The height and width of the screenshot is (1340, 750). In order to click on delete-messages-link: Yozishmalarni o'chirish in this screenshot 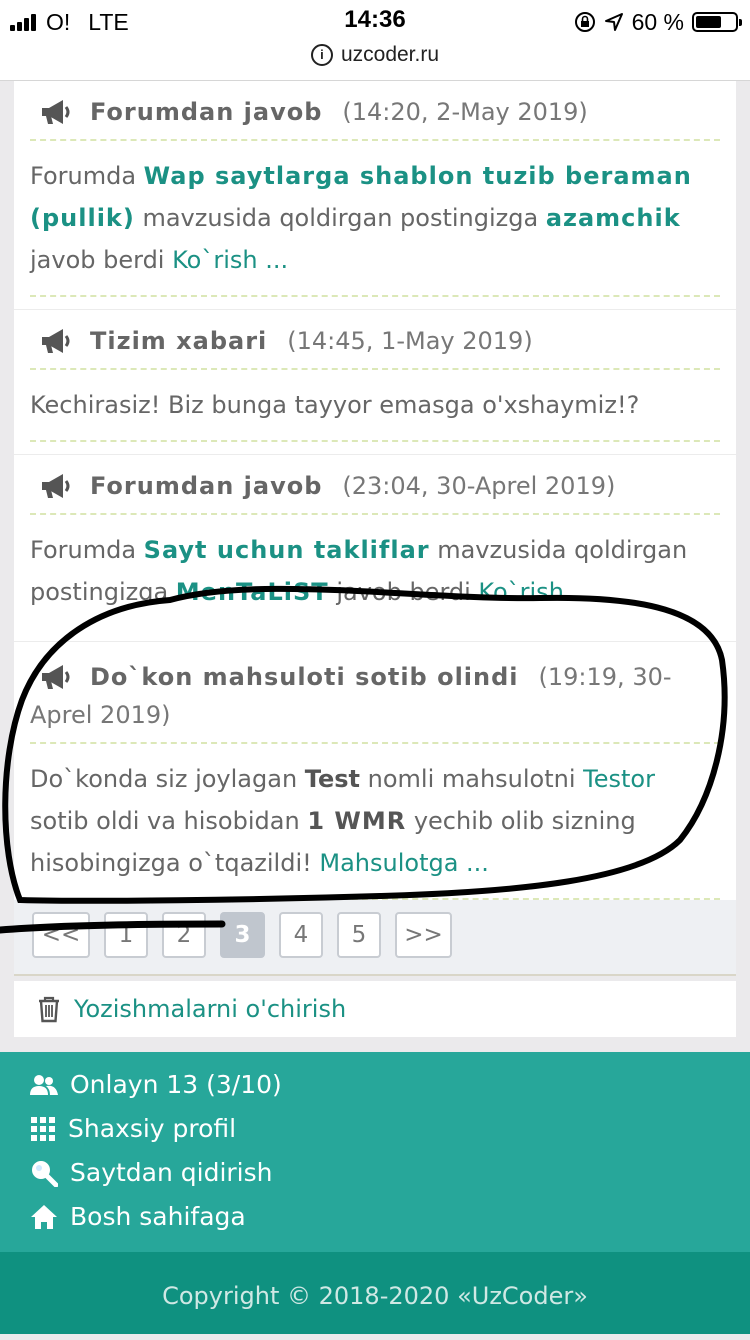, I will do `click(210, 1009)`.